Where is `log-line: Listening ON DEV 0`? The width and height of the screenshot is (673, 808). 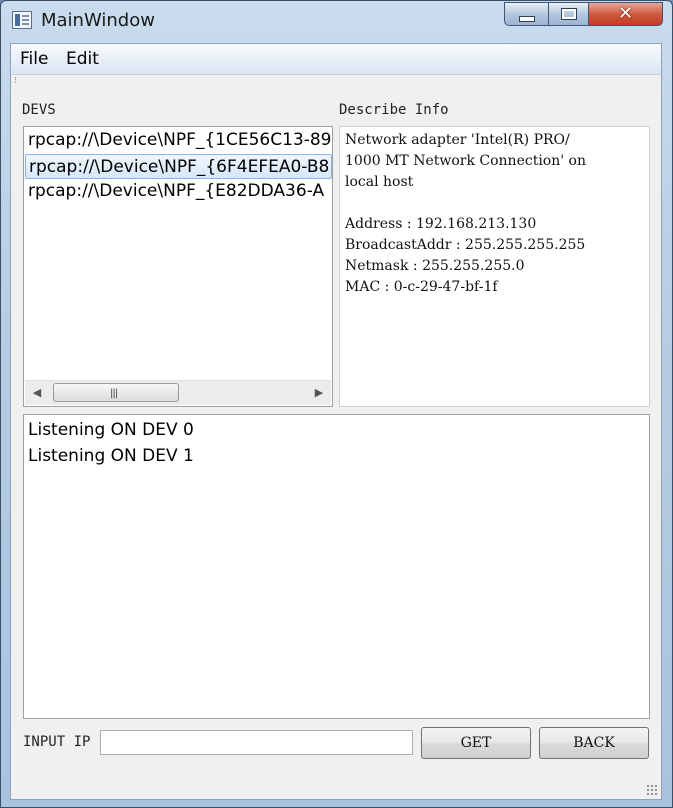 log-line: Listening ON DEV 0 is located at coordinates (111, 430).